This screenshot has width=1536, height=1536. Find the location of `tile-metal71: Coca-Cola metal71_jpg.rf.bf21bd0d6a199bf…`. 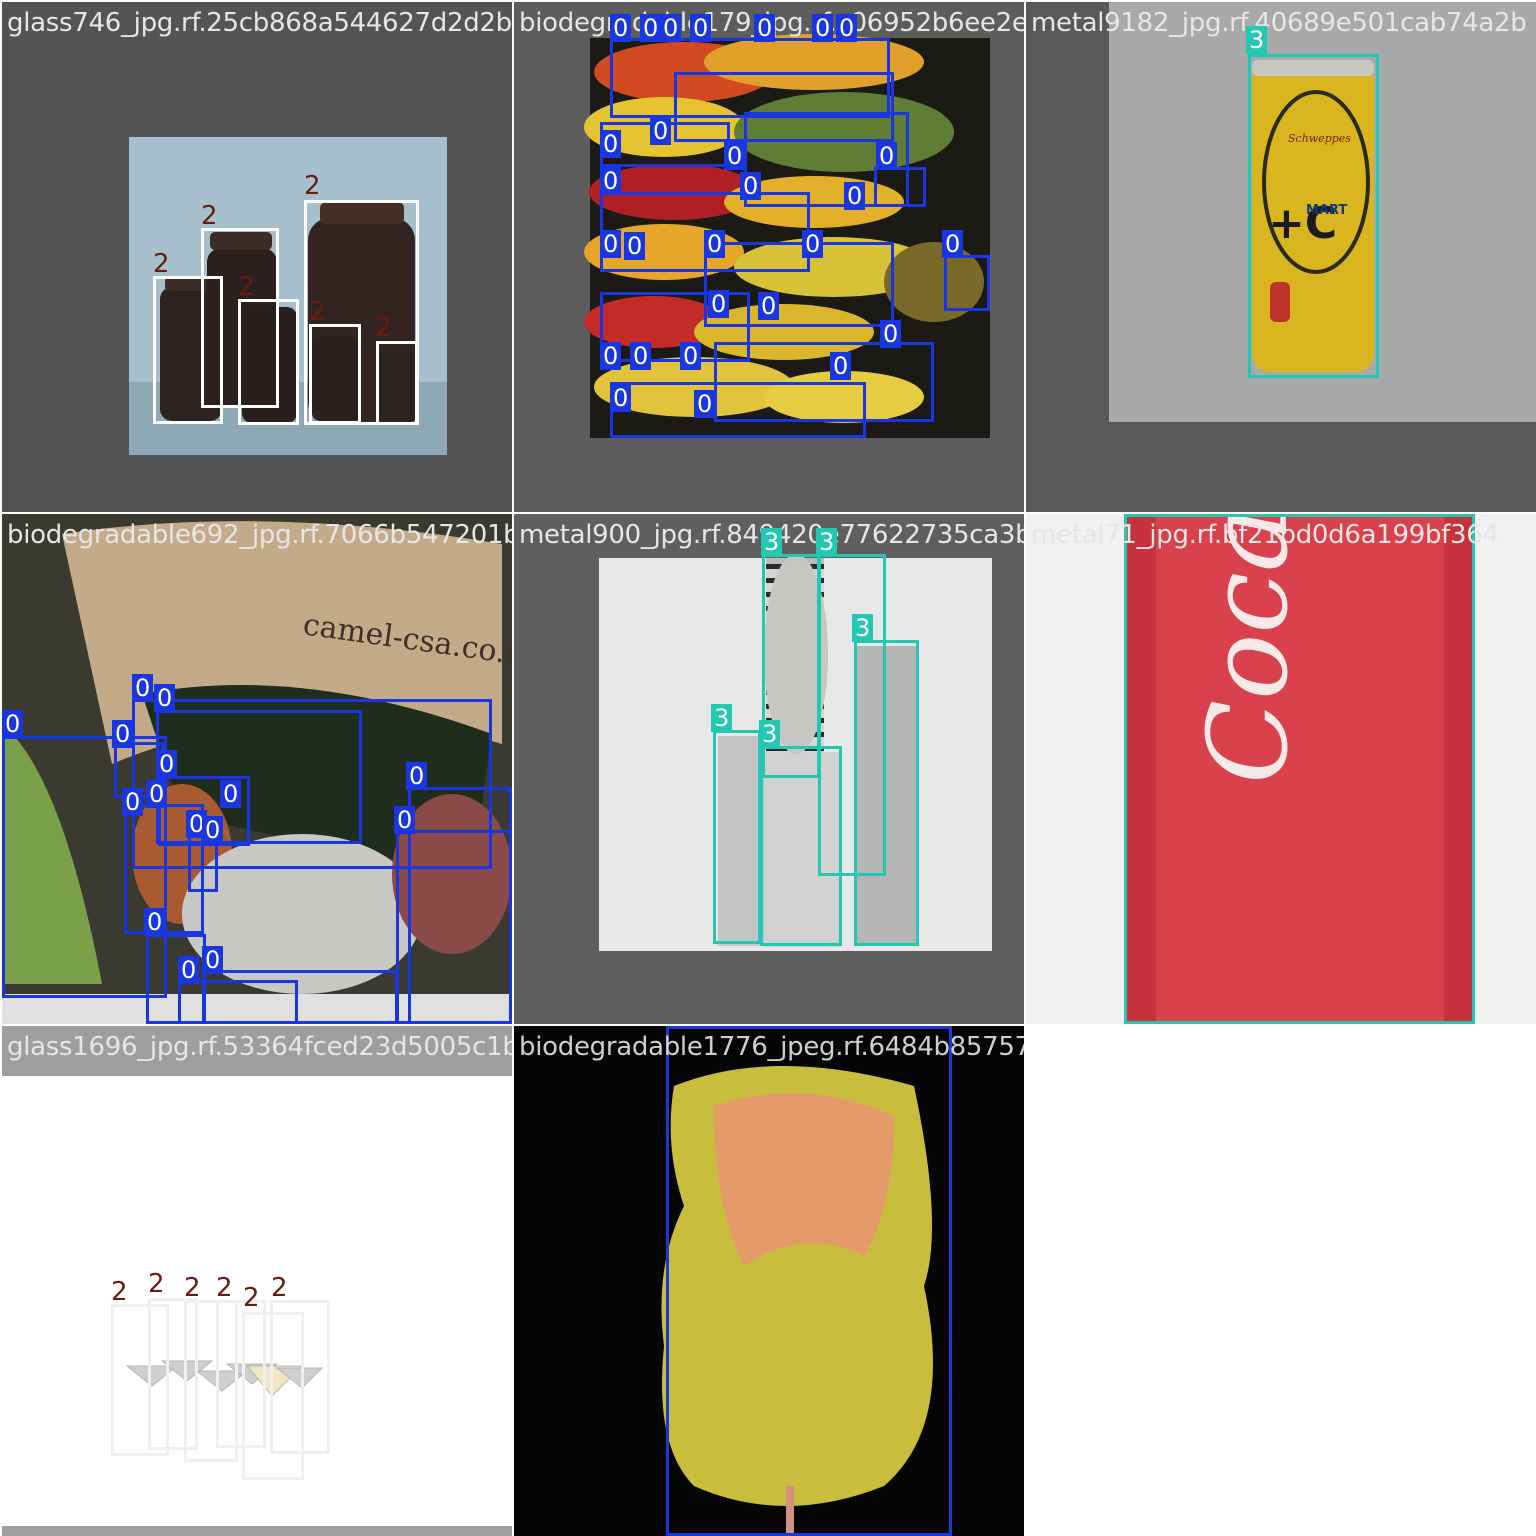

tile-metal71: Coca-Cola metal71_jpg.rf.bf21bd0d6a199bf… is located at coordinates (1281, 769).